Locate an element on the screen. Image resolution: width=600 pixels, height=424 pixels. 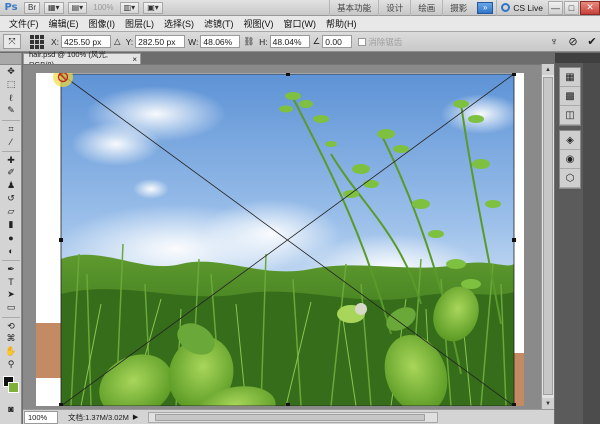
eyedropper-tool-icon: ⁄ is located at coordinates (11, 141).